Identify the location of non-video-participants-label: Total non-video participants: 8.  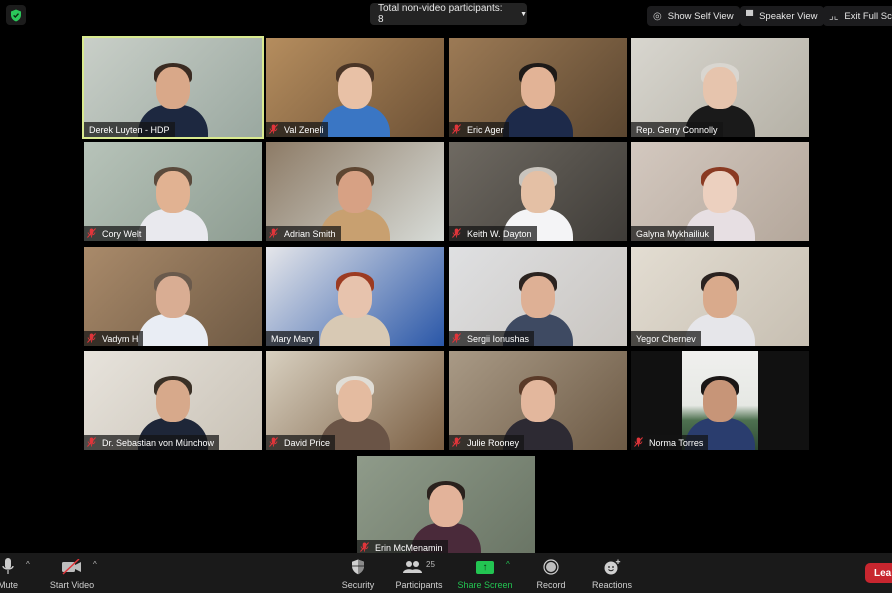
(440, 14).